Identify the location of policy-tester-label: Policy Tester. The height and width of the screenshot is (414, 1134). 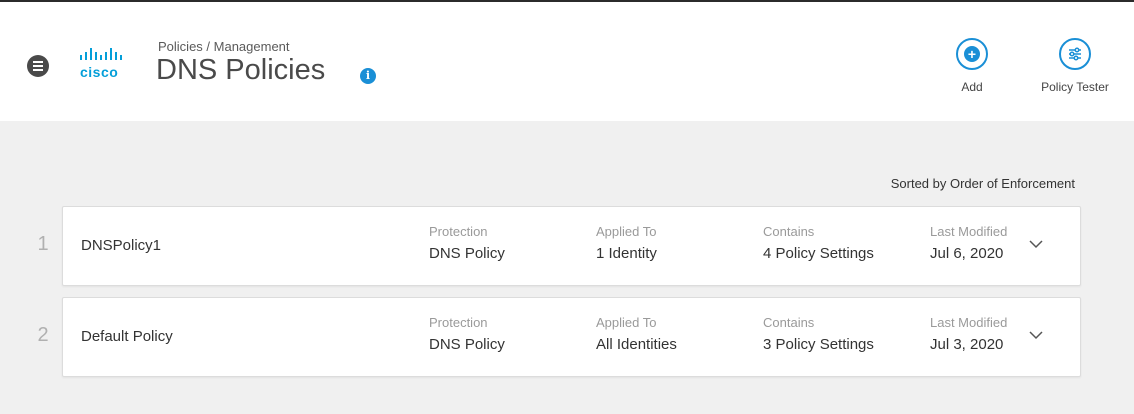
(1075, 87).